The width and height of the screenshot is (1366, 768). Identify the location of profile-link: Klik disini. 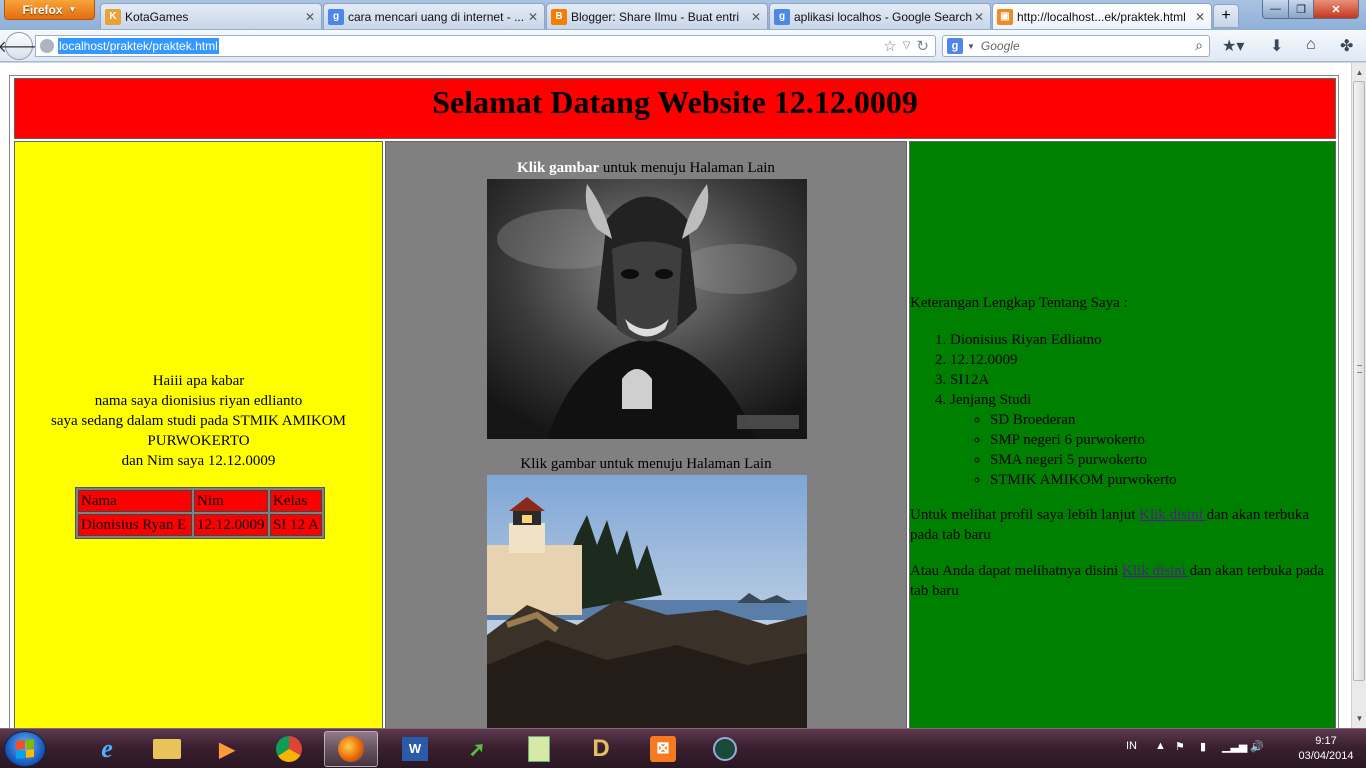
(1173, 515).